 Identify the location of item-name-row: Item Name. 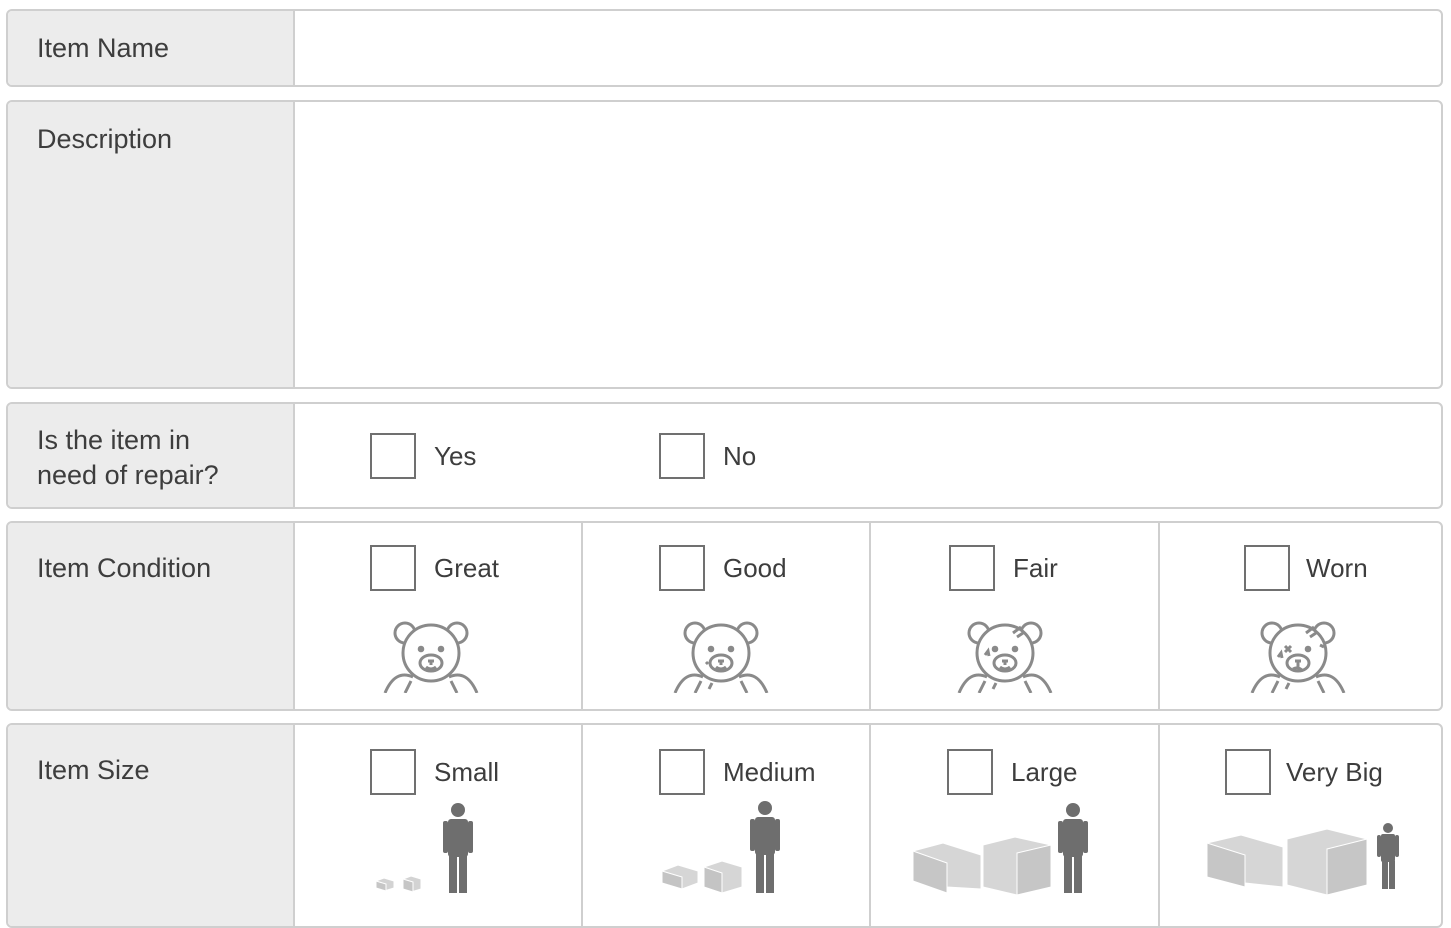
(724, 48).